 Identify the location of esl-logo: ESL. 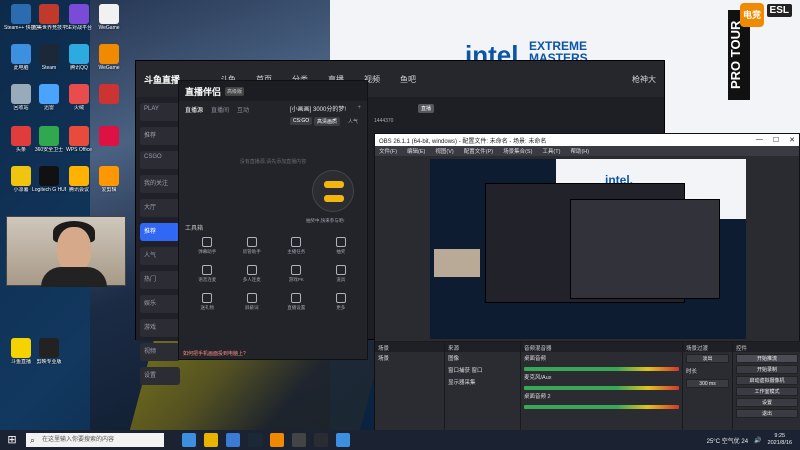
(779, 10).